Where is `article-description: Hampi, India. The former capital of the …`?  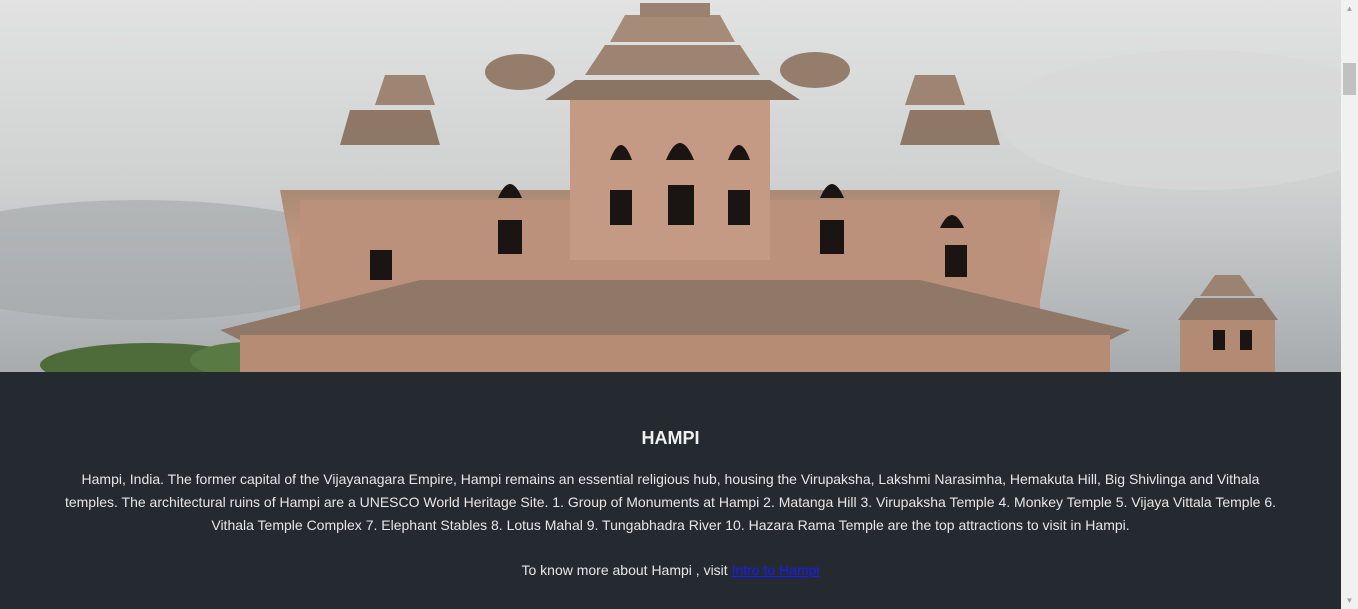 article-description: Hampi, India. The former capital of the … is located at coordinates (670, 502).